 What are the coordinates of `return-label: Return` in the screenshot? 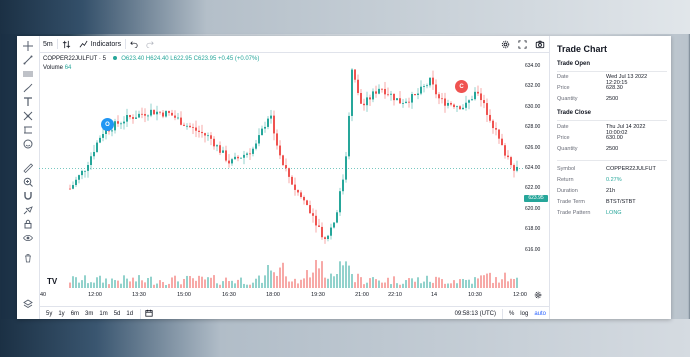 It's located at (565, 180).